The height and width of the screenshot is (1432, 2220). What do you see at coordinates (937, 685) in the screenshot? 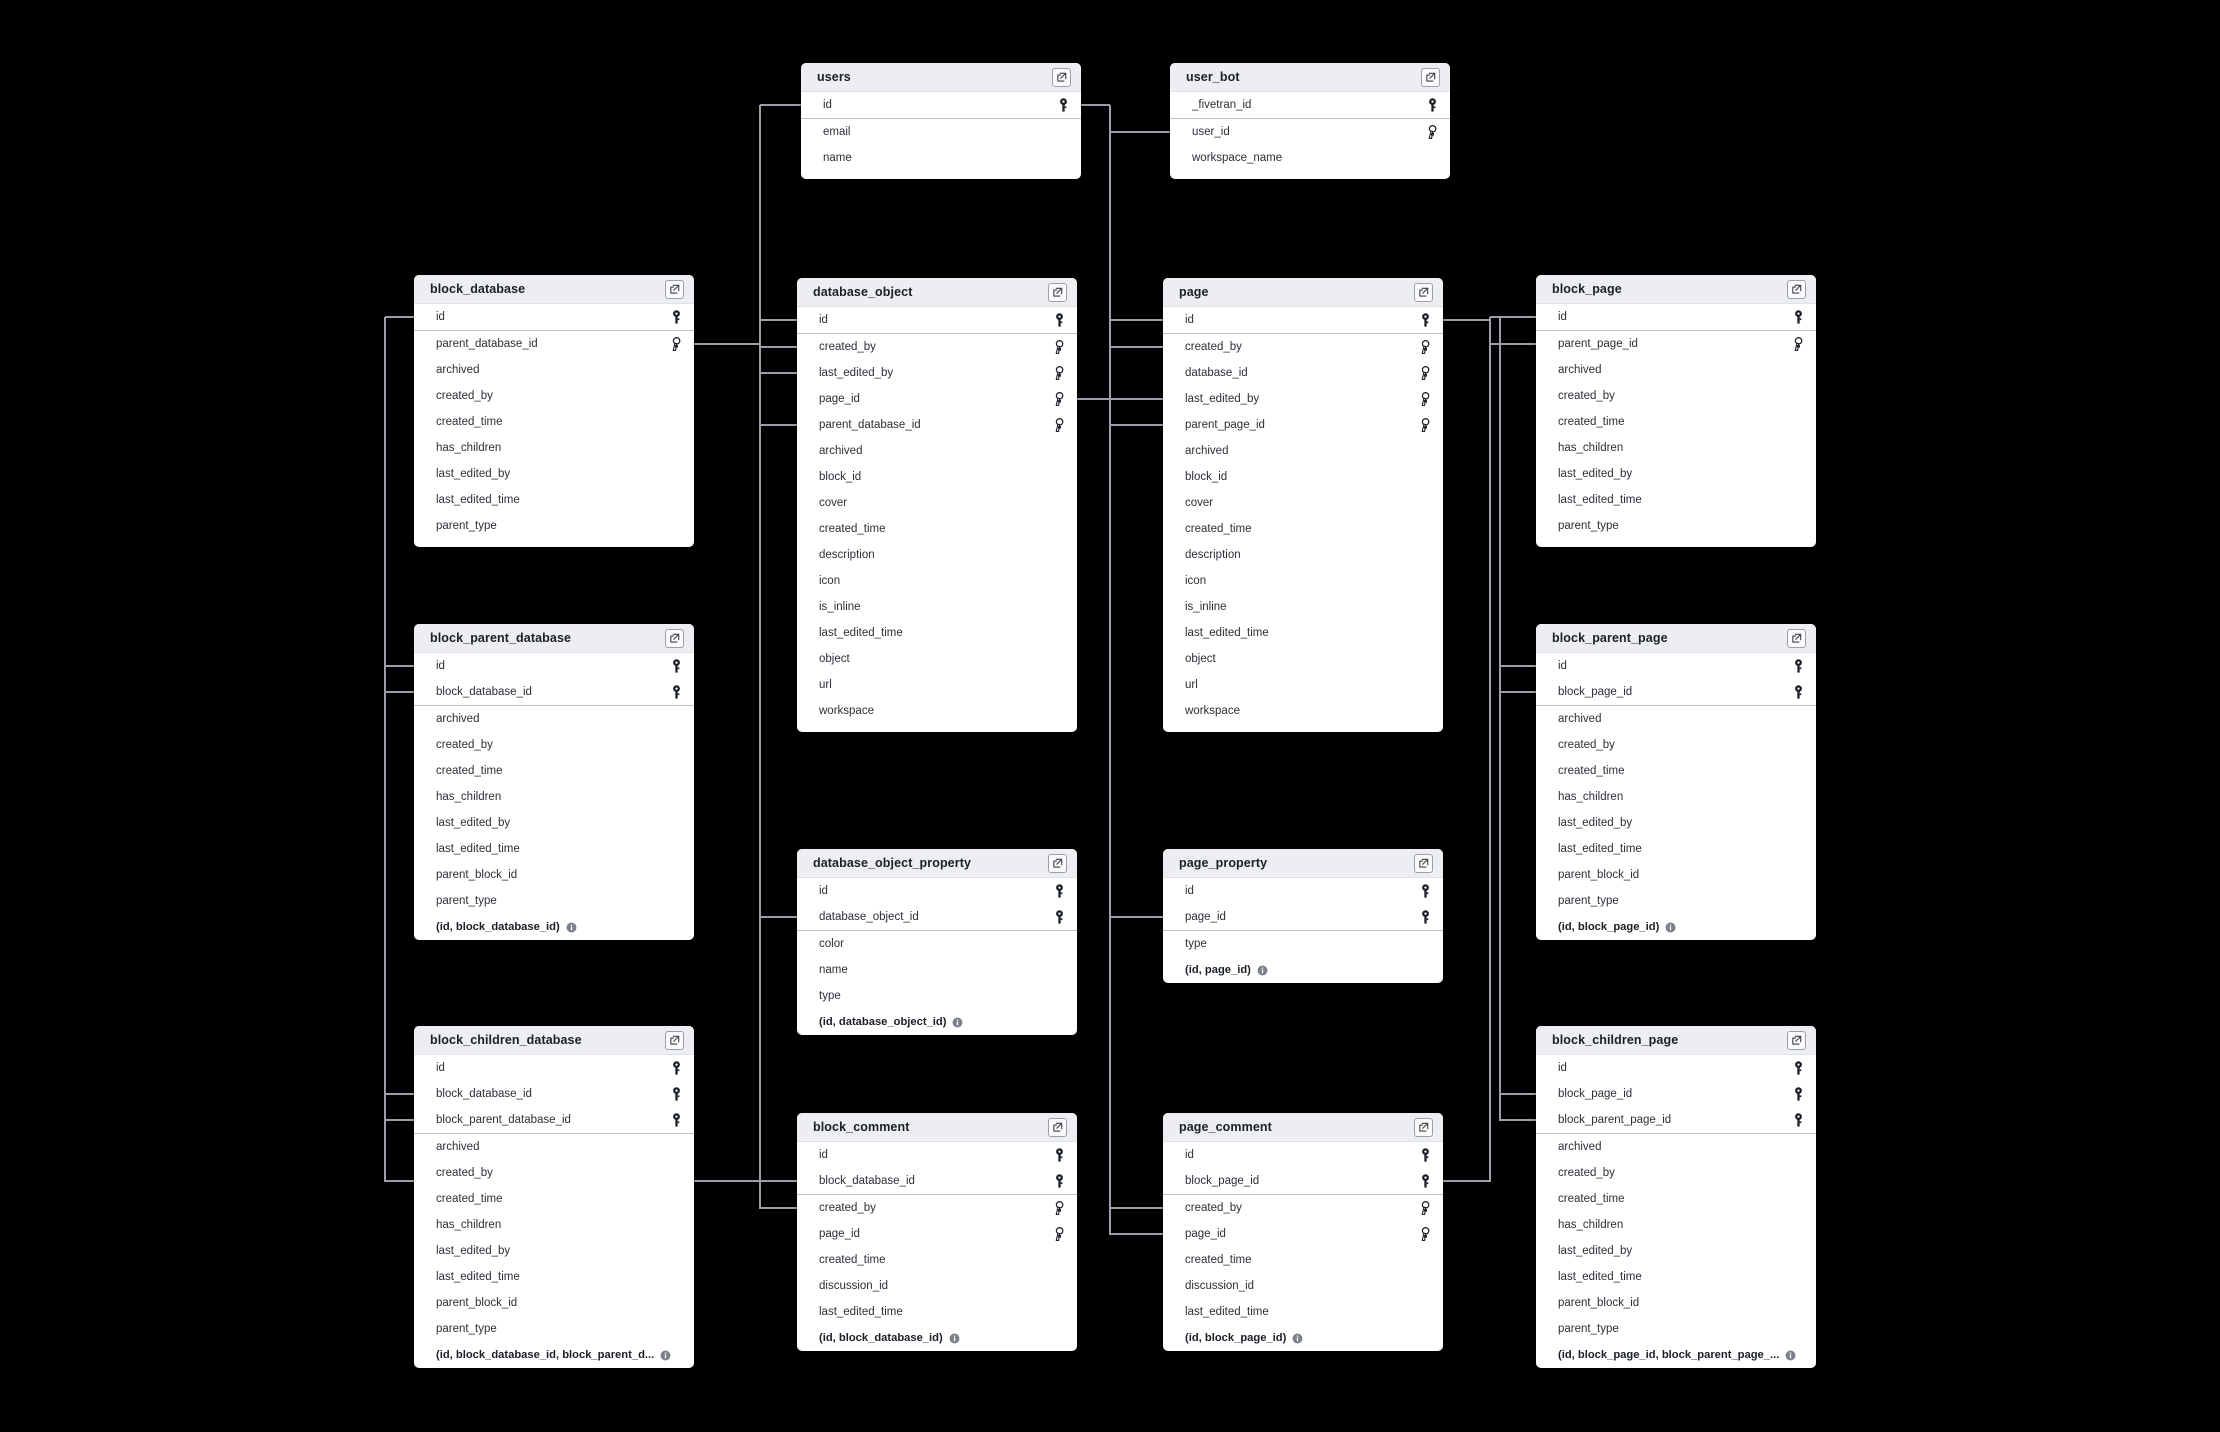
I see `column-row: url` at bounding box center [937, 685].